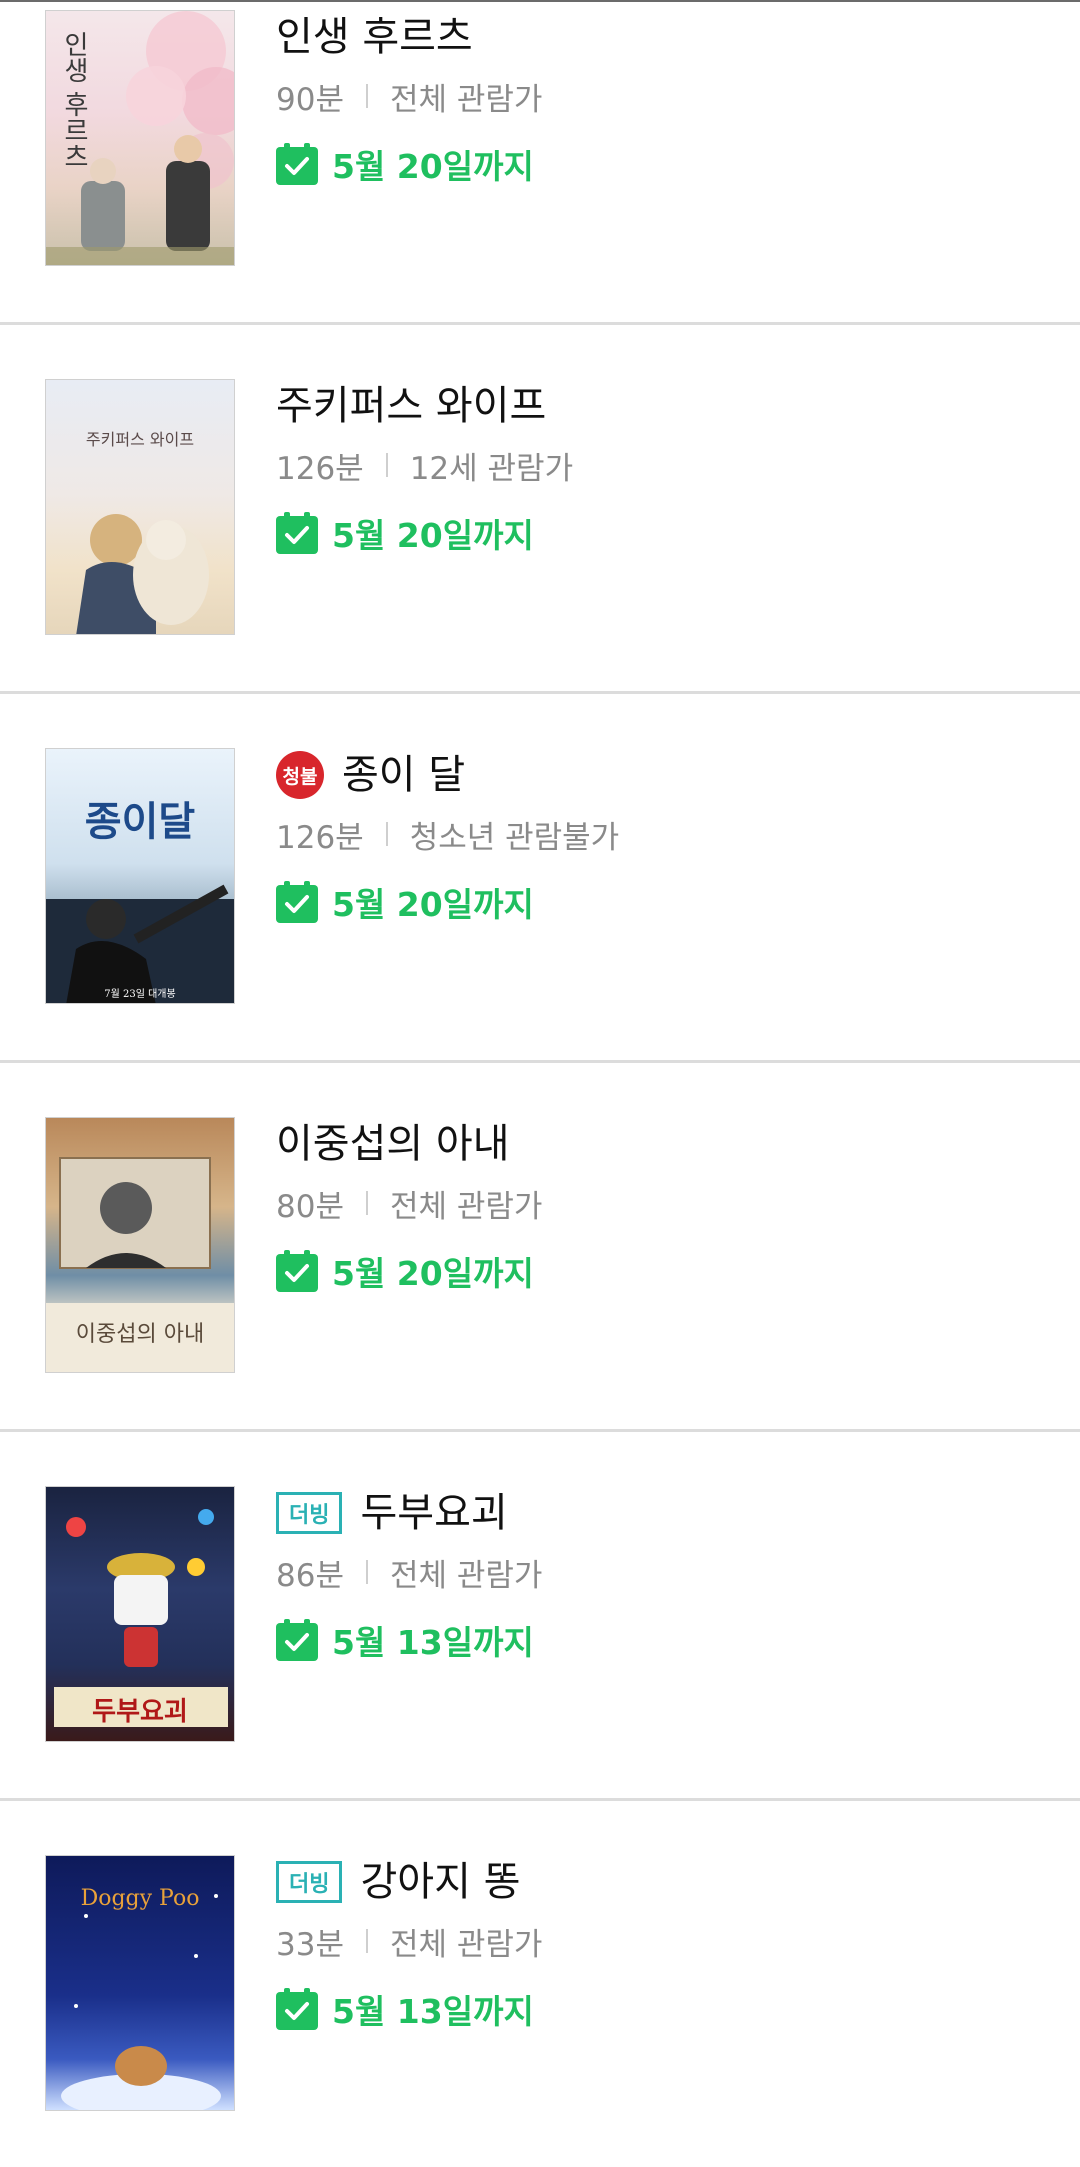 The height and width of the screenshot is (2167, 1080). What do you see at coordinates (140, 1898) in the screenshot?
I see `poster-title-text: Doggy Poo` at bounding box center [140, 1898].